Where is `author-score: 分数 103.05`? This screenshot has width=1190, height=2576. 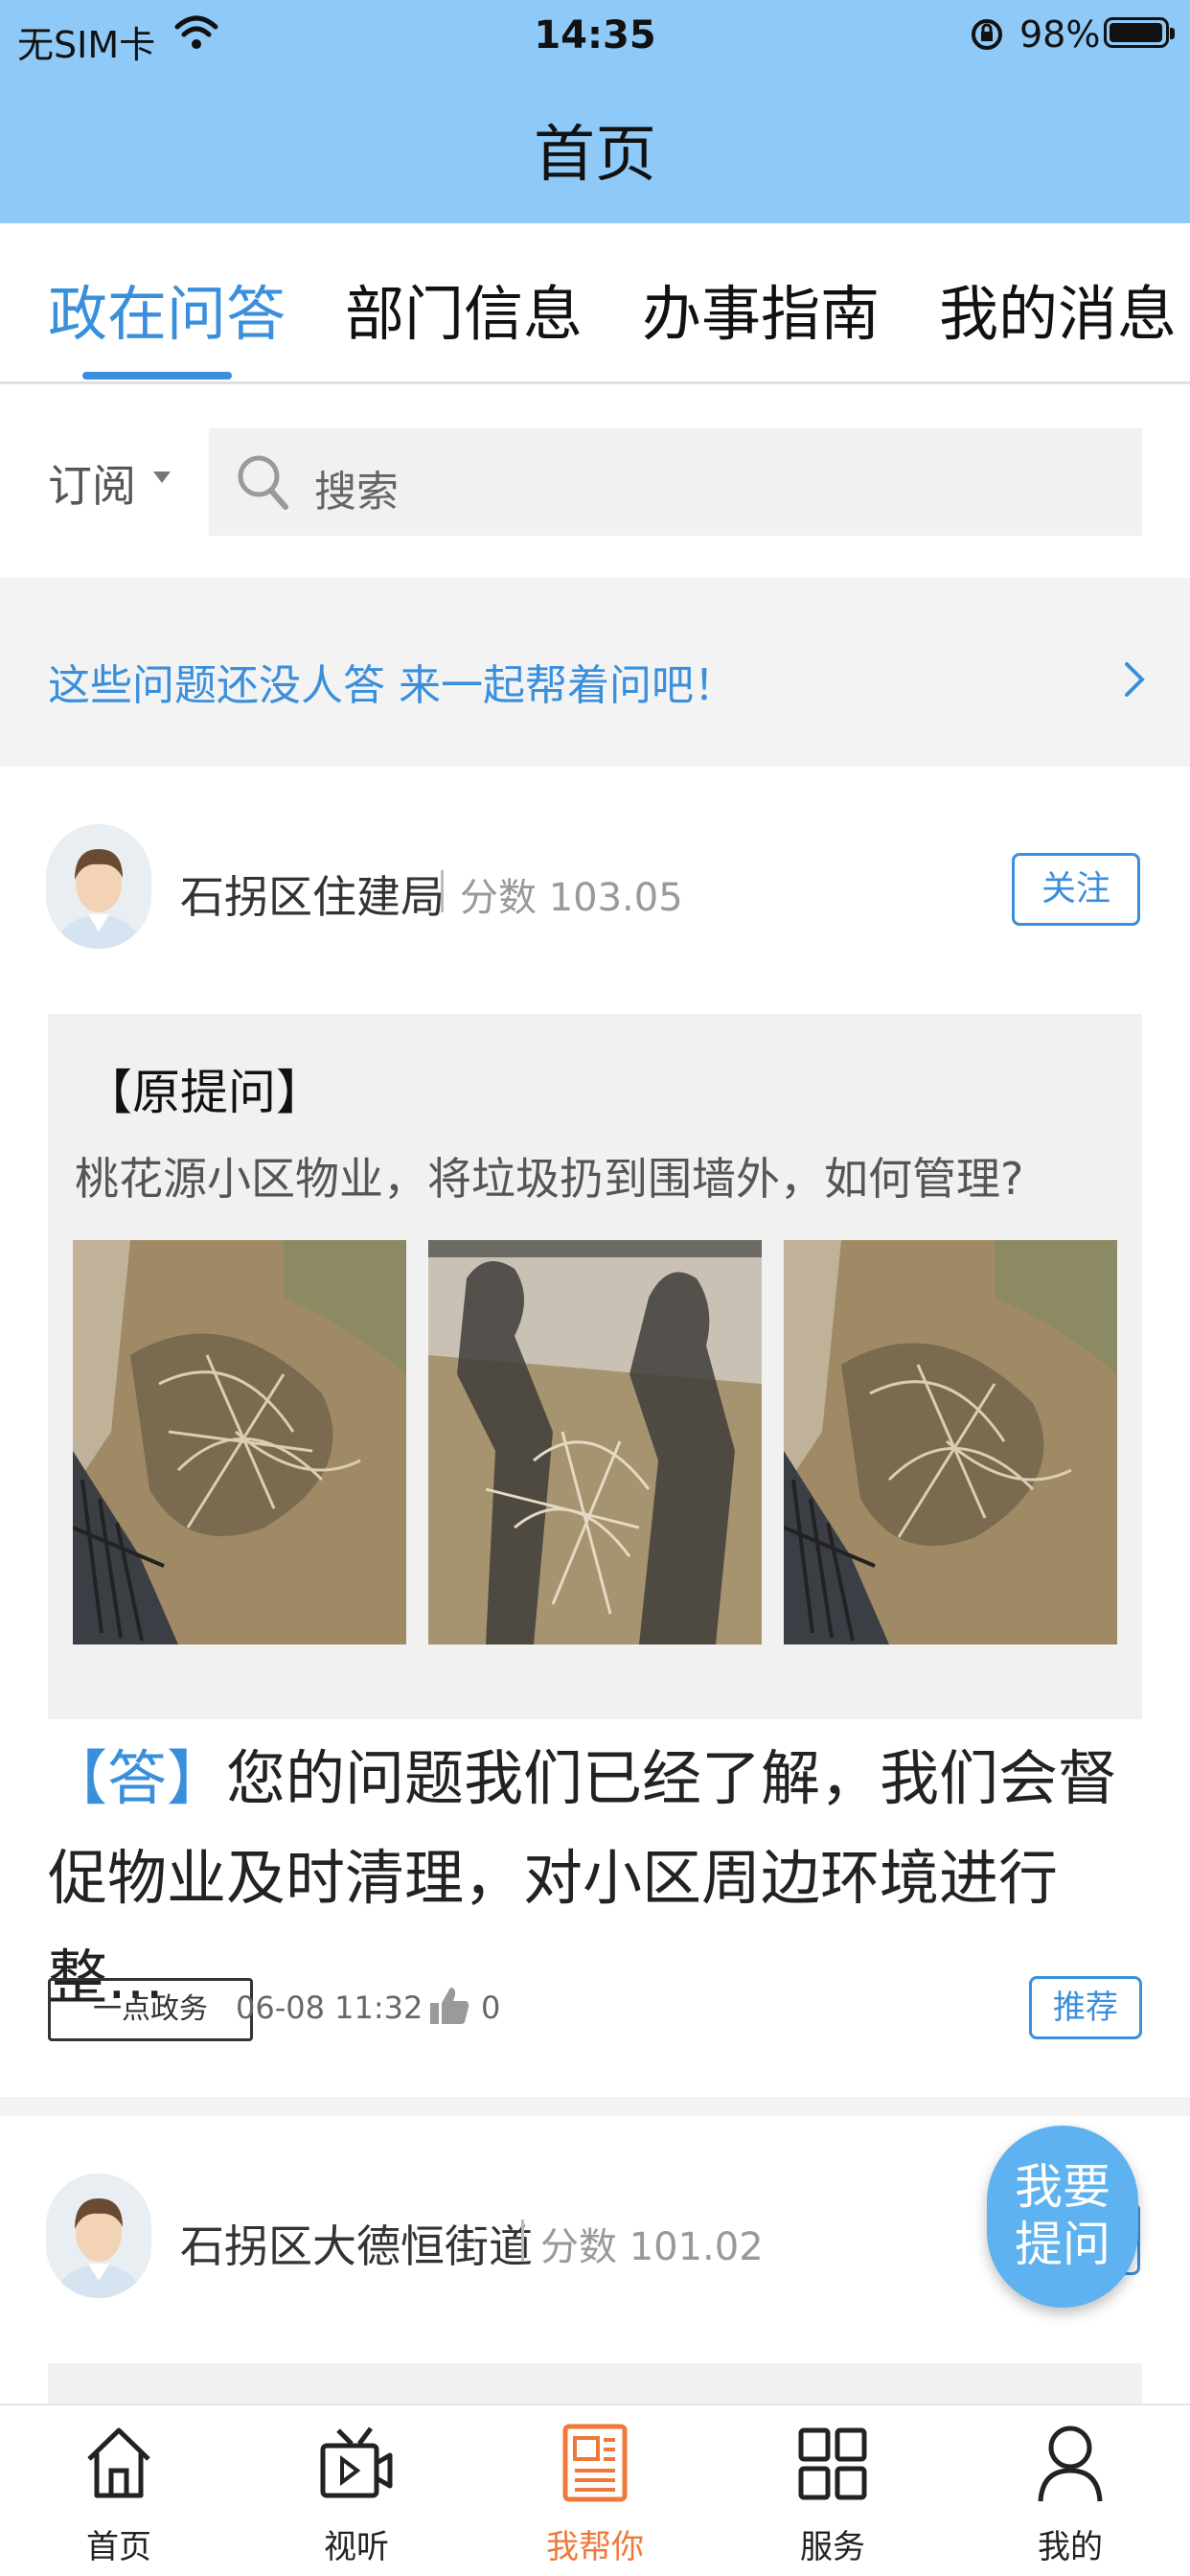 author-score: 分数 103.05 is located at coordinates (572, 898).